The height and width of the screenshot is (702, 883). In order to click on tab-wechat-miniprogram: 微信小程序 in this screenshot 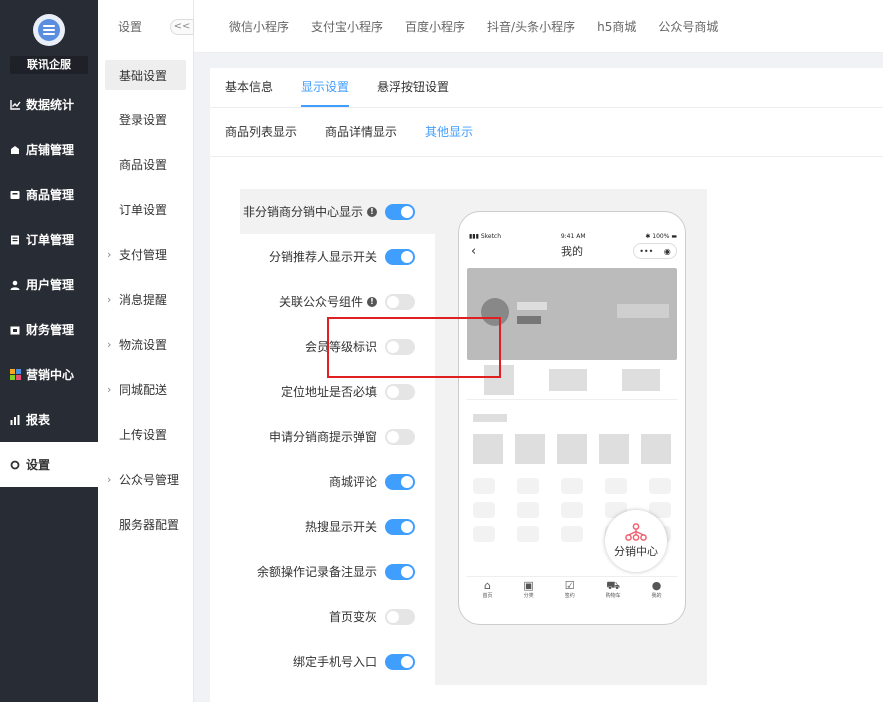, I will do `click(259, 26)`.